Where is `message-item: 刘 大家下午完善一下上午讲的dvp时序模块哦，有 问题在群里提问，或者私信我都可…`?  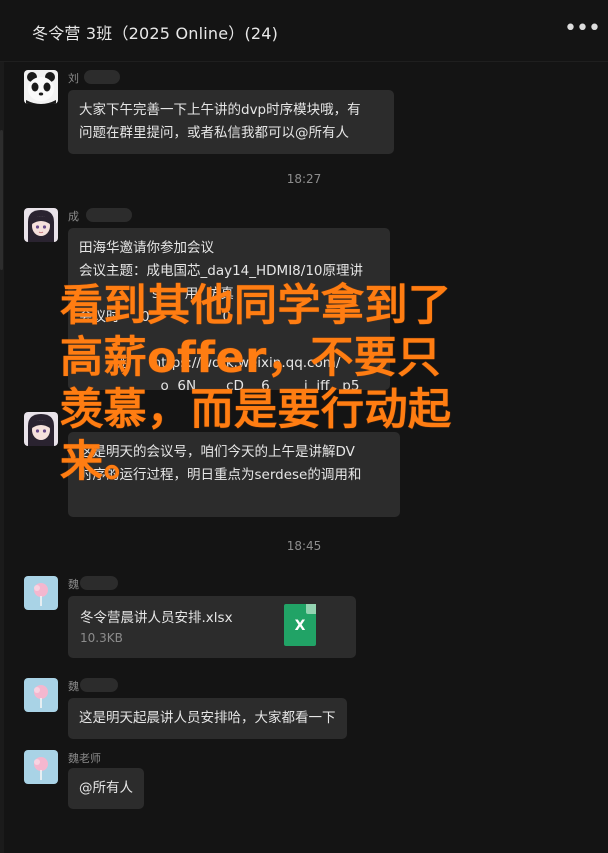
message-item: 刘 大家下午完善一下上午讲的dvp时序模块哦，有 问题在群里提问，或者私信我都可… is located at coordinates (224, 112).